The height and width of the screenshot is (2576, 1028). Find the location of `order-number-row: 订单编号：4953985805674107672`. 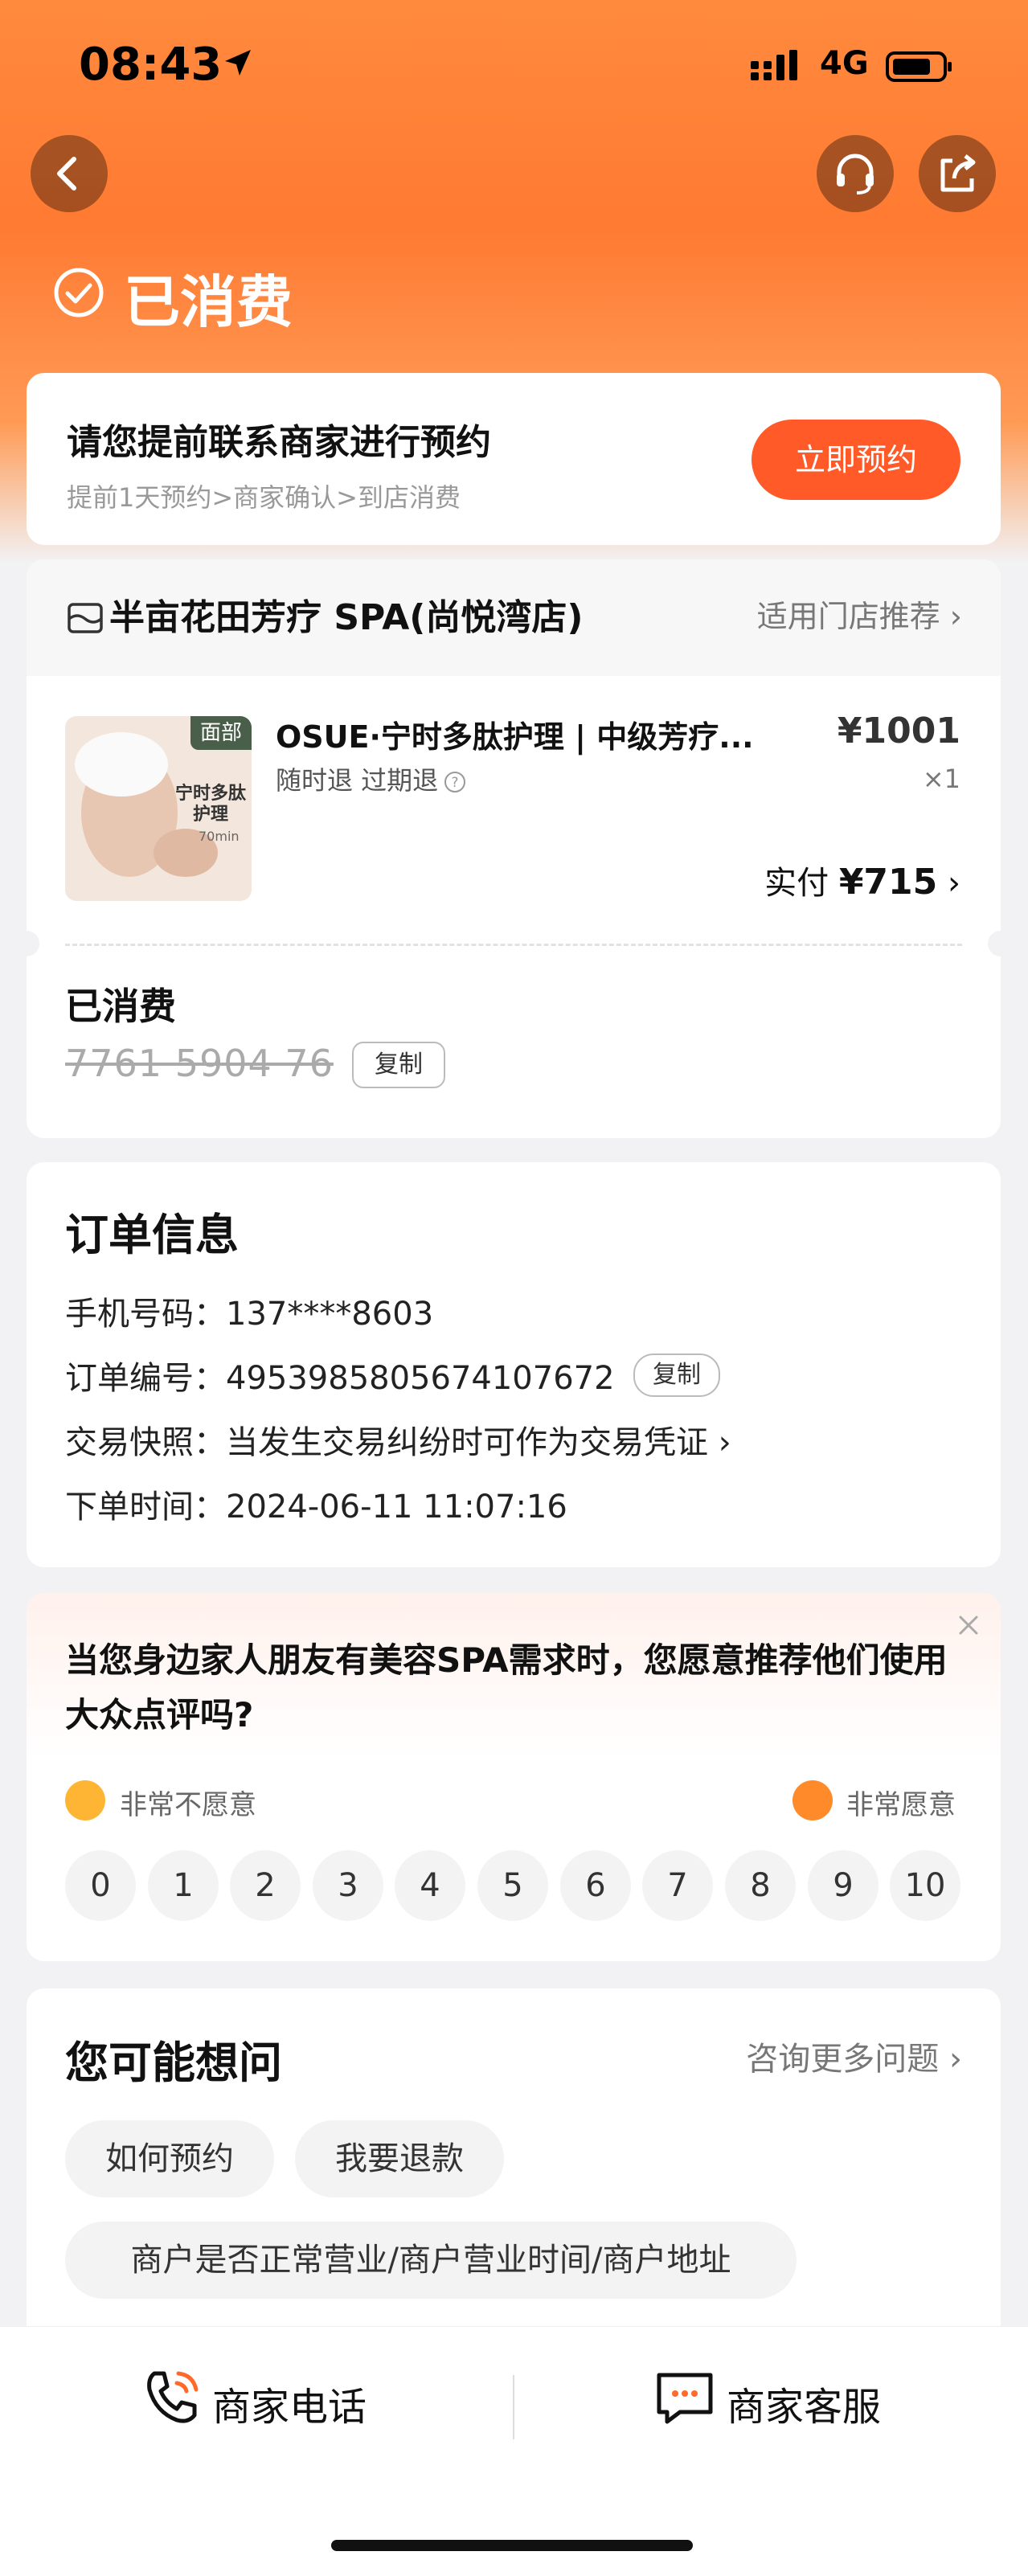

order-number-row: 订单编号：4953985805674107672 is located at coordinates (340, 1375).